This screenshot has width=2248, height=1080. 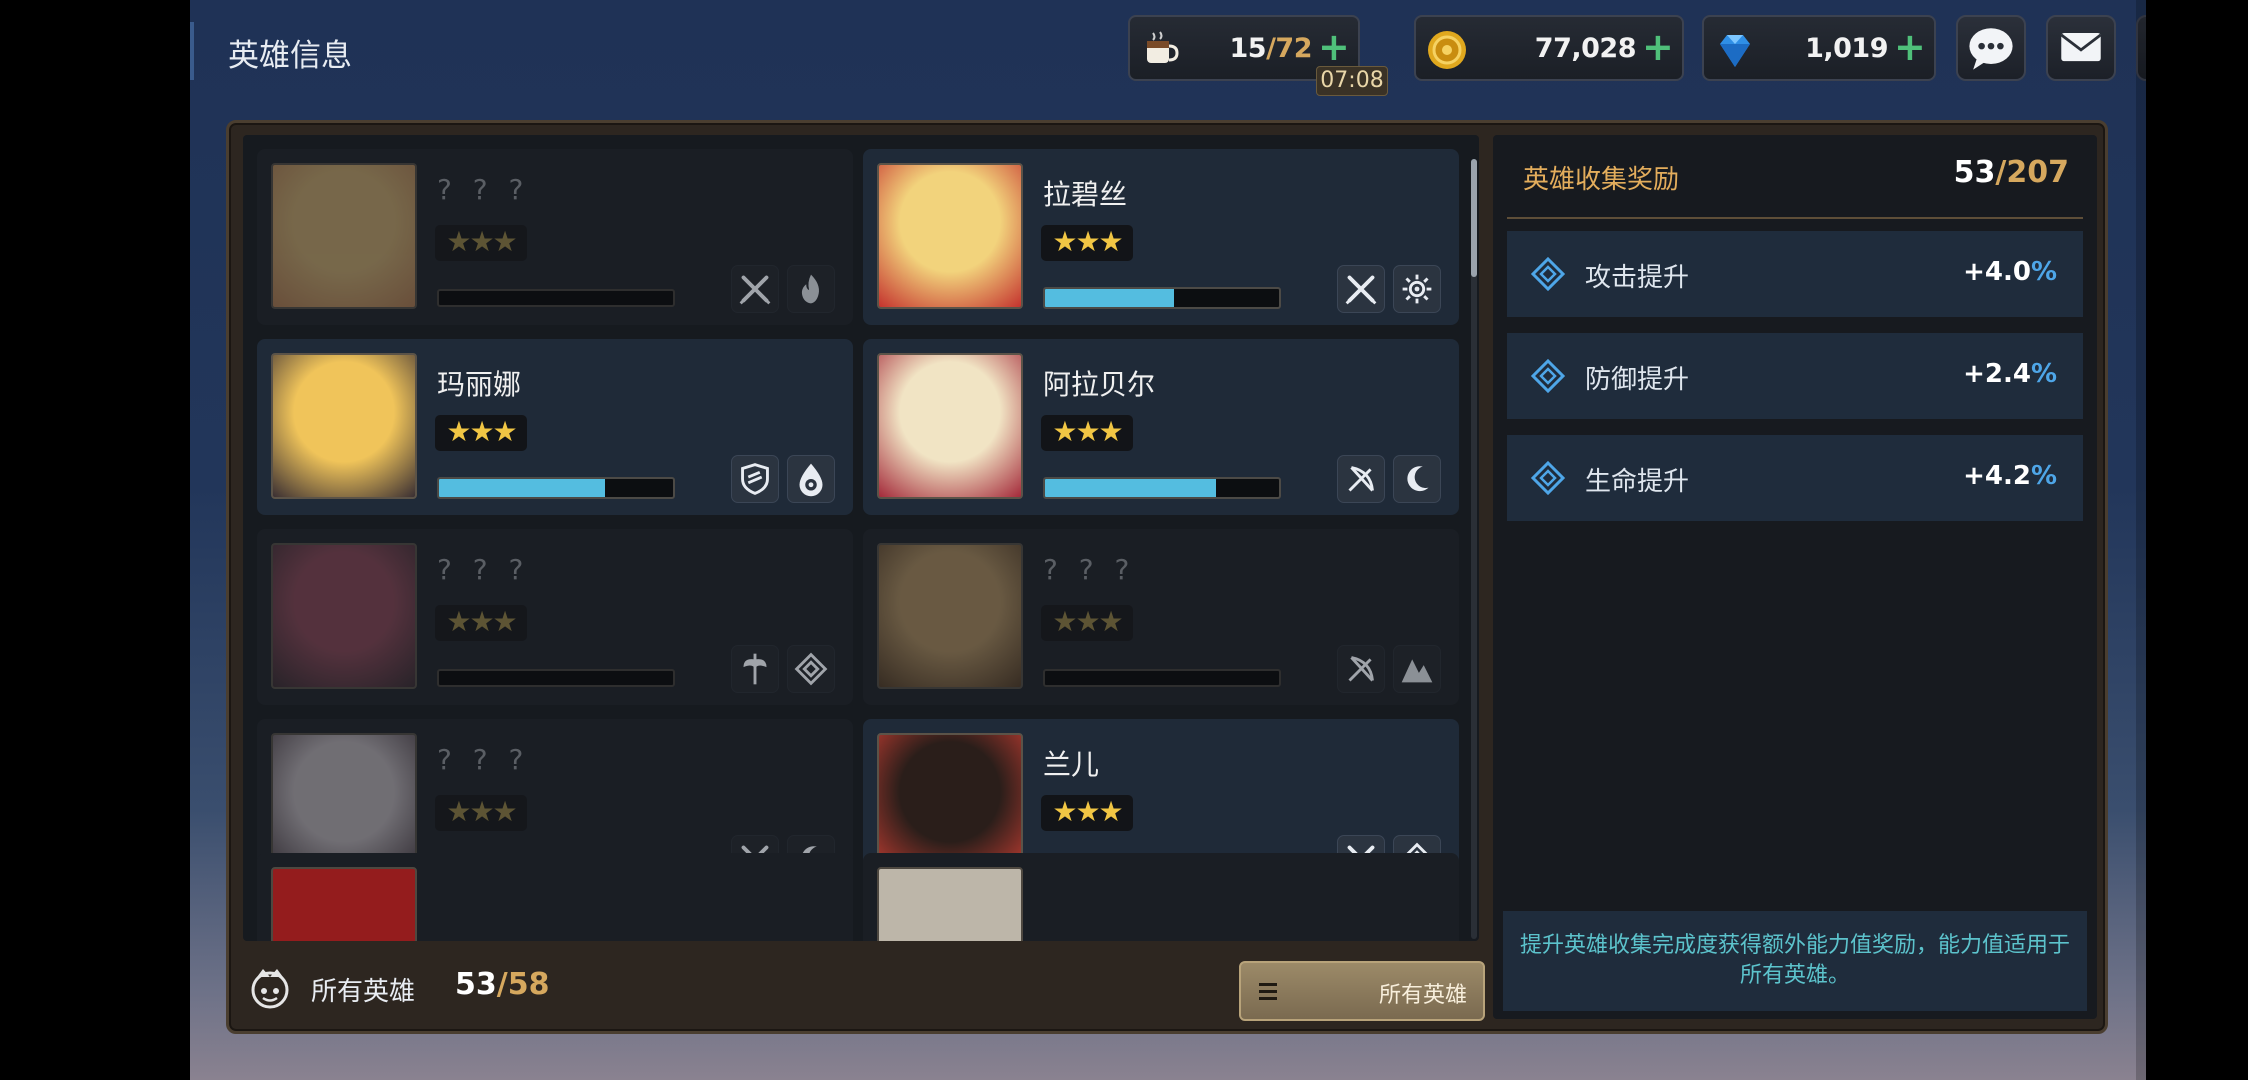 I want to click on scroll-thumb, so click(x=1474, y=218).